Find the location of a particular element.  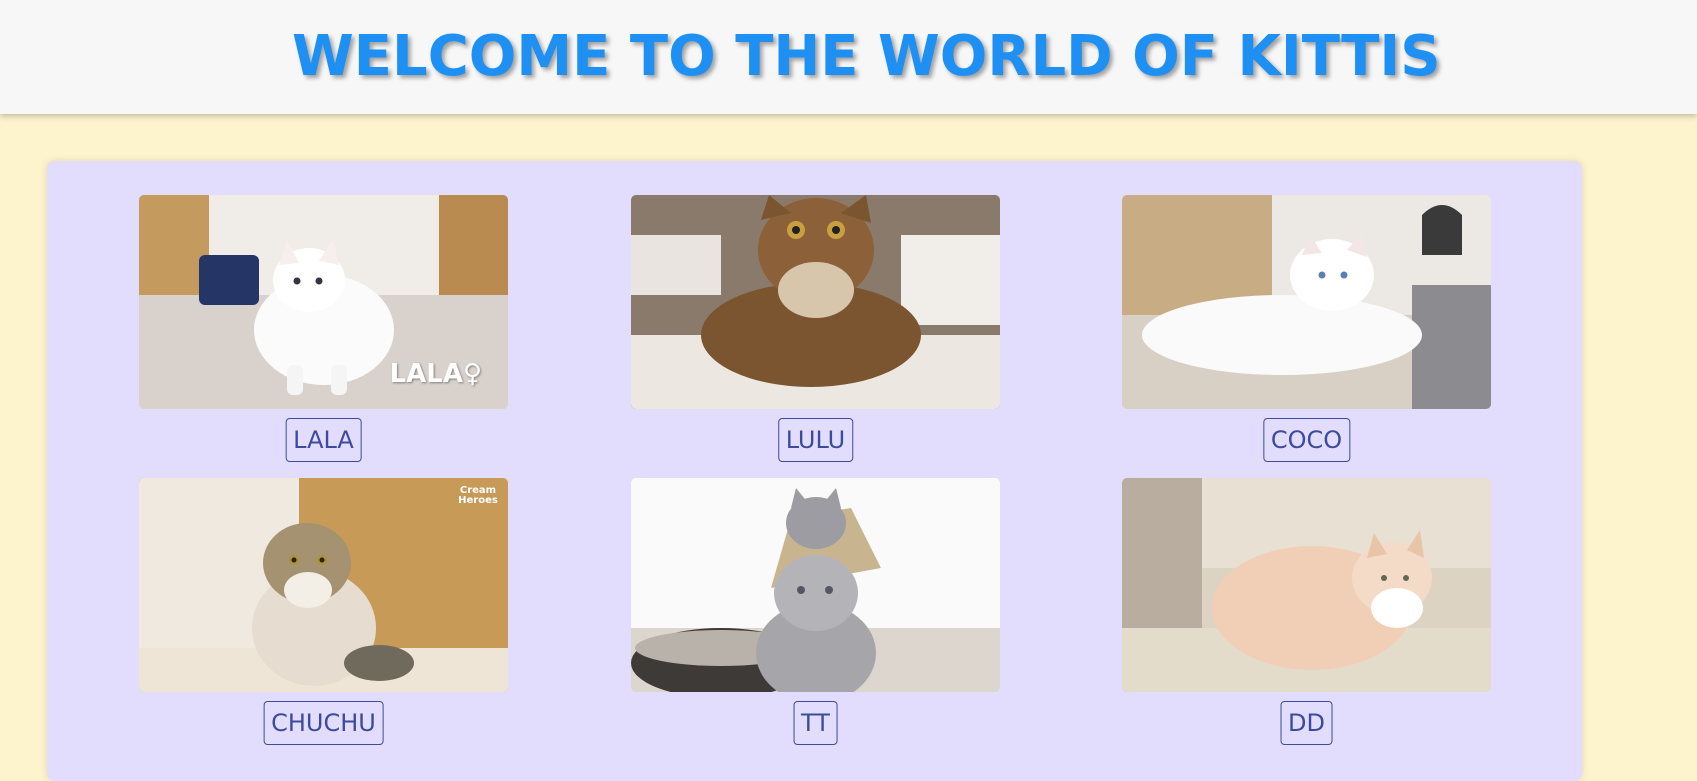

cat-card-chuchu: Cream Heroes CHUCHU is located at coordinates (323, 611).